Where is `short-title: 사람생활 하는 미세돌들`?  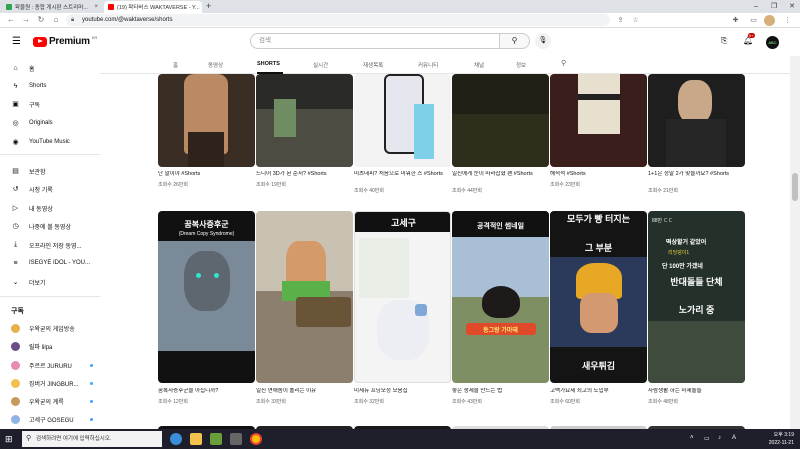 short-title: 사람생활 하는 미세돌들 is located at coordinates (696, 391).